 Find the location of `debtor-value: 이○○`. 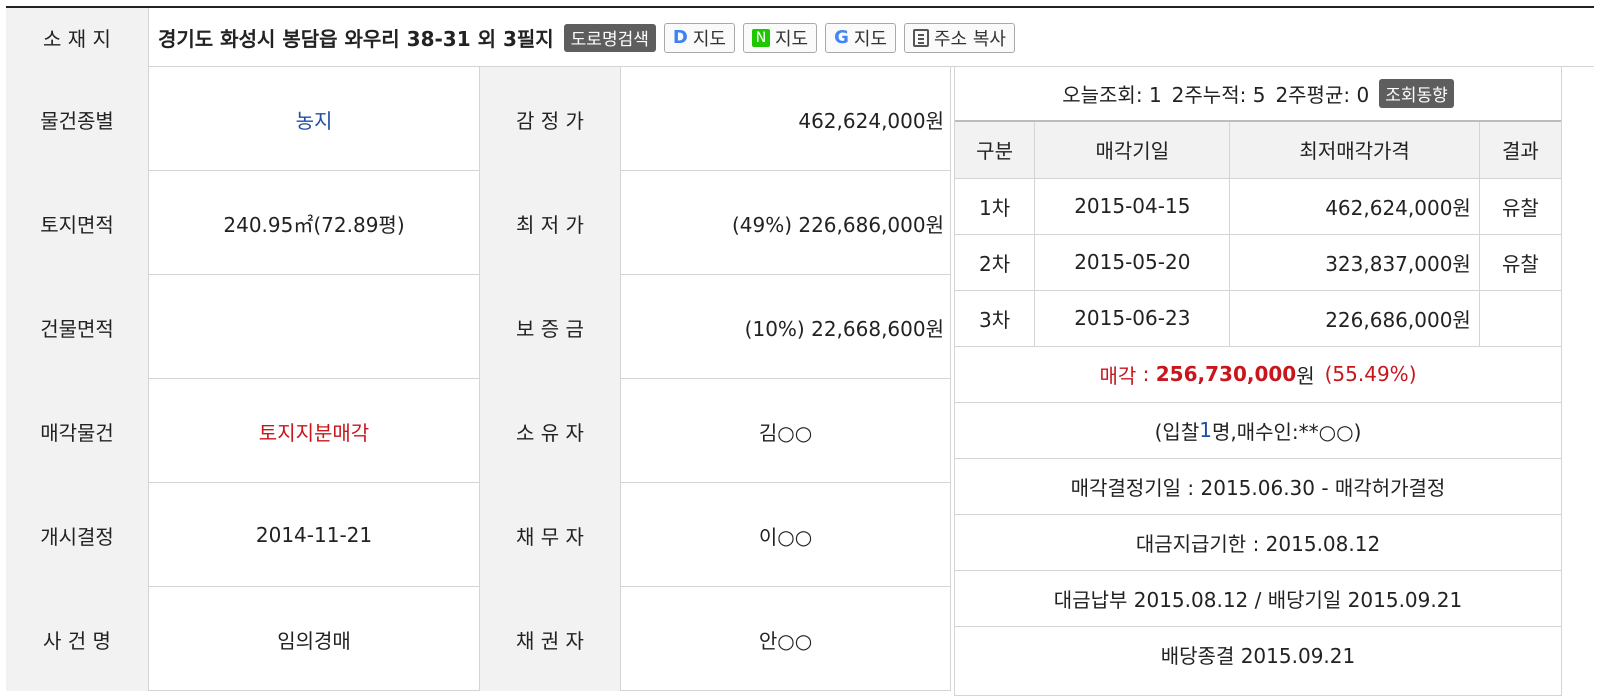

debtor-value: 이○○ is located at coordinates (786, 535).